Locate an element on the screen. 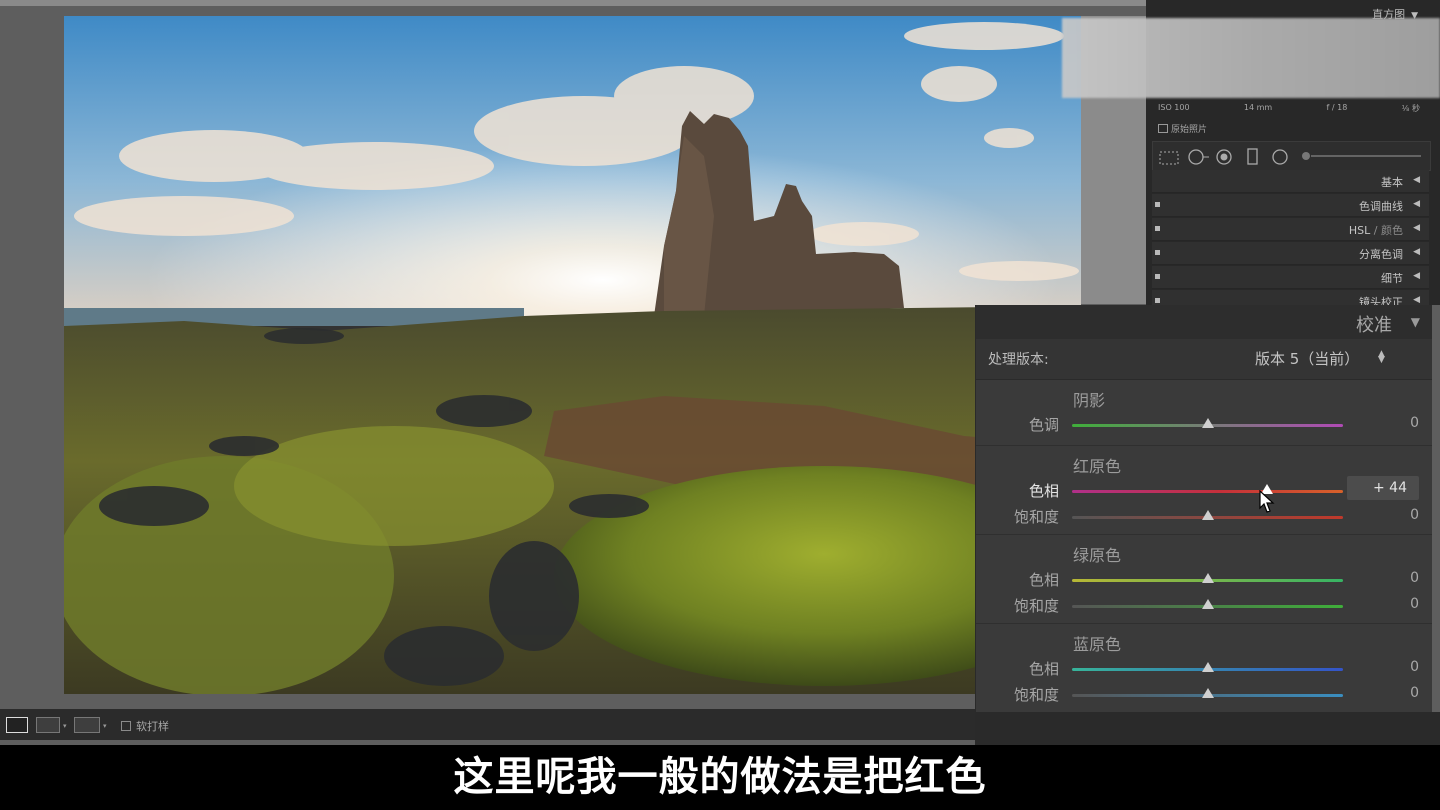  panel-section-label: 分离色调 is located at coordinates (1381, 254).